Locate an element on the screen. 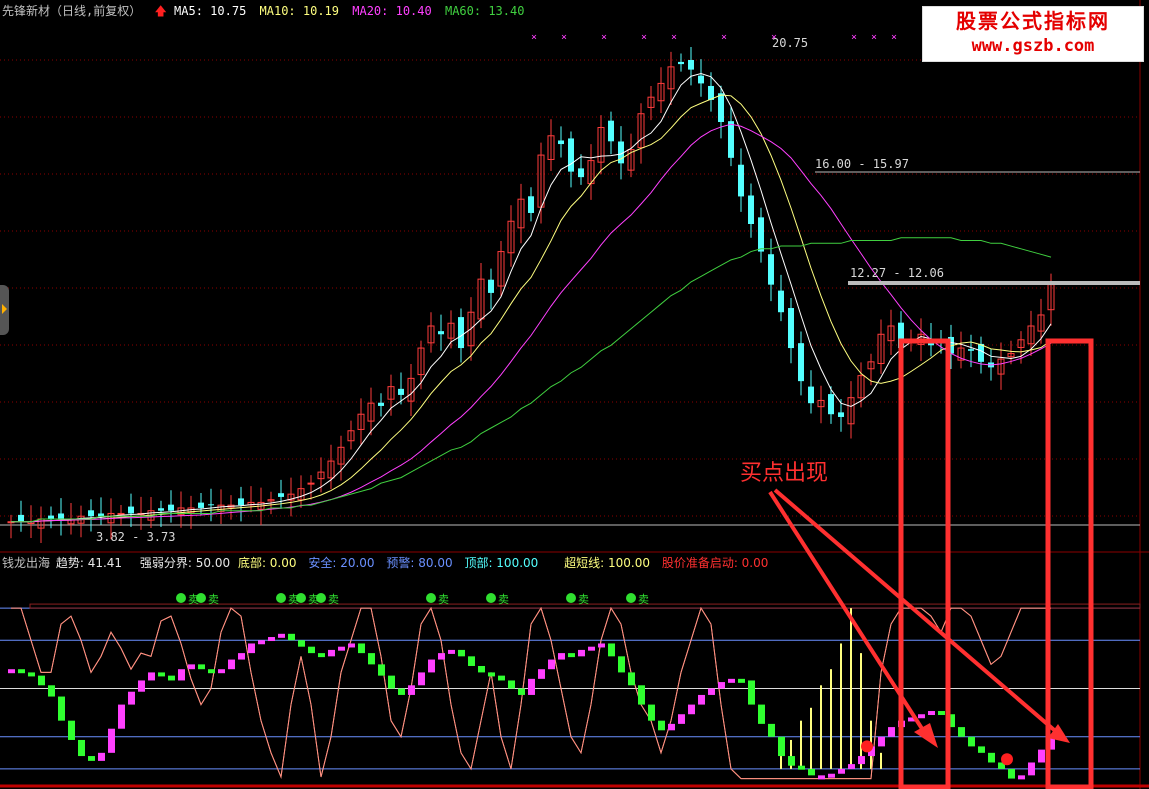 The width and height of the screenshot is (1149, 789). ma20-value: MA20: 10.40 is located at coordinates (392, 11).